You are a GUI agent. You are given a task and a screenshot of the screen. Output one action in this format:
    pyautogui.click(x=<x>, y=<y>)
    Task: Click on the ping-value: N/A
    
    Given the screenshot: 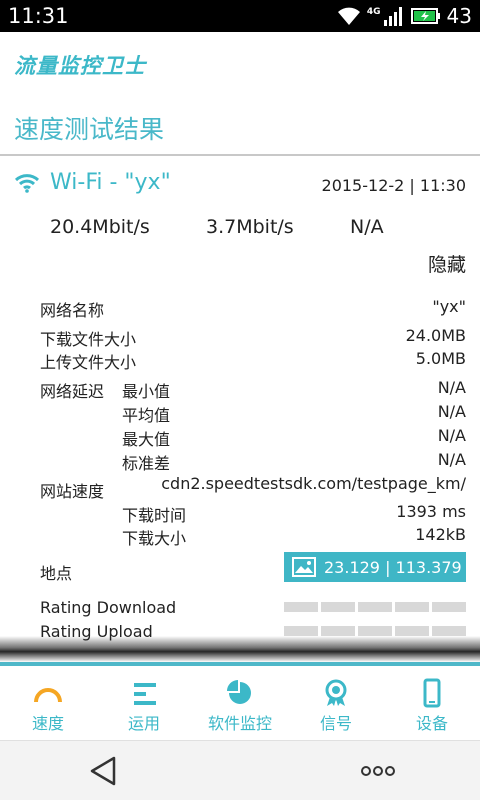 What is the action you would take?
    pyautogui.click(x=367, y=227)
    